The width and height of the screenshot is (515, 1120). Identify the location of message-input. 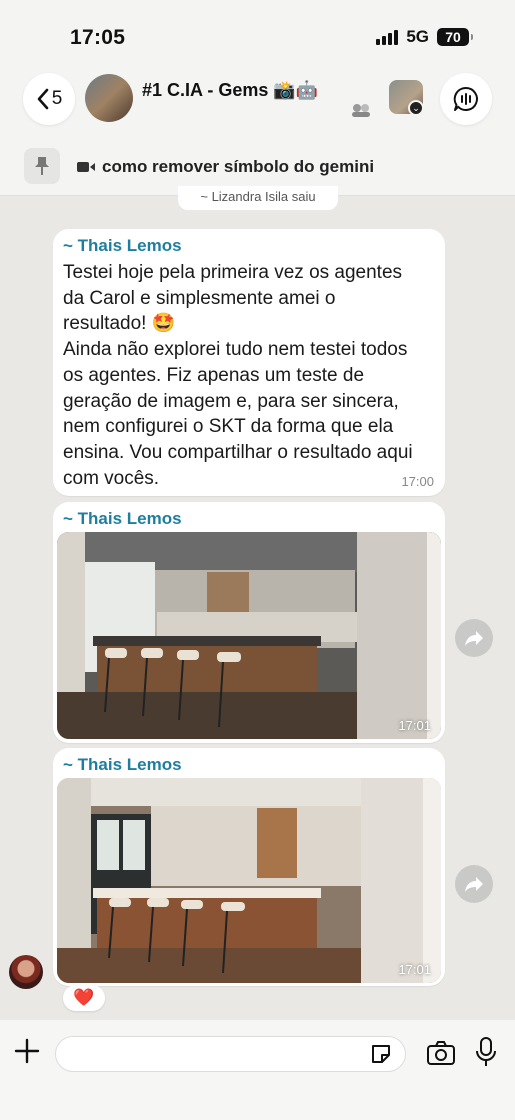
(230, 1054).